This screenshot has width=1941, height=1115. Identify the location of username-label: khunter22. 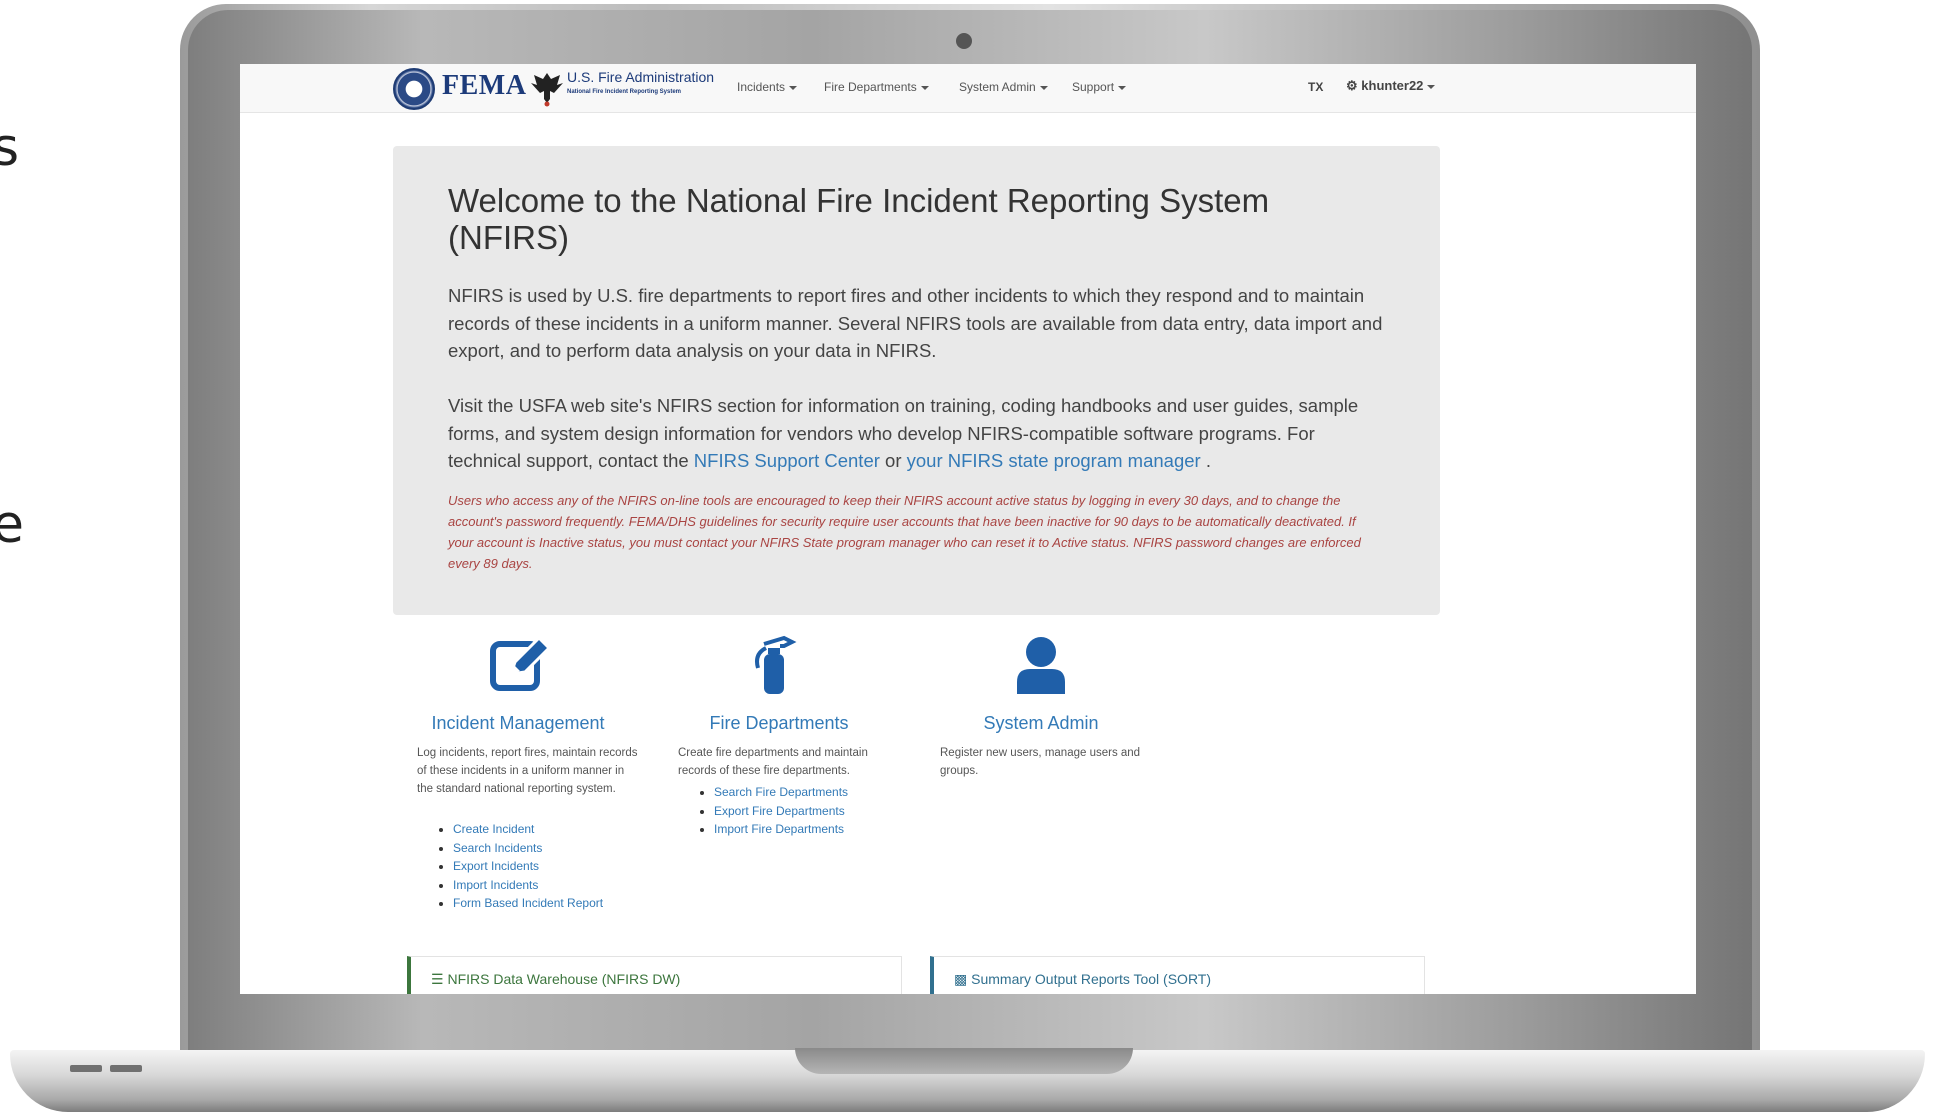
(1392, 85).